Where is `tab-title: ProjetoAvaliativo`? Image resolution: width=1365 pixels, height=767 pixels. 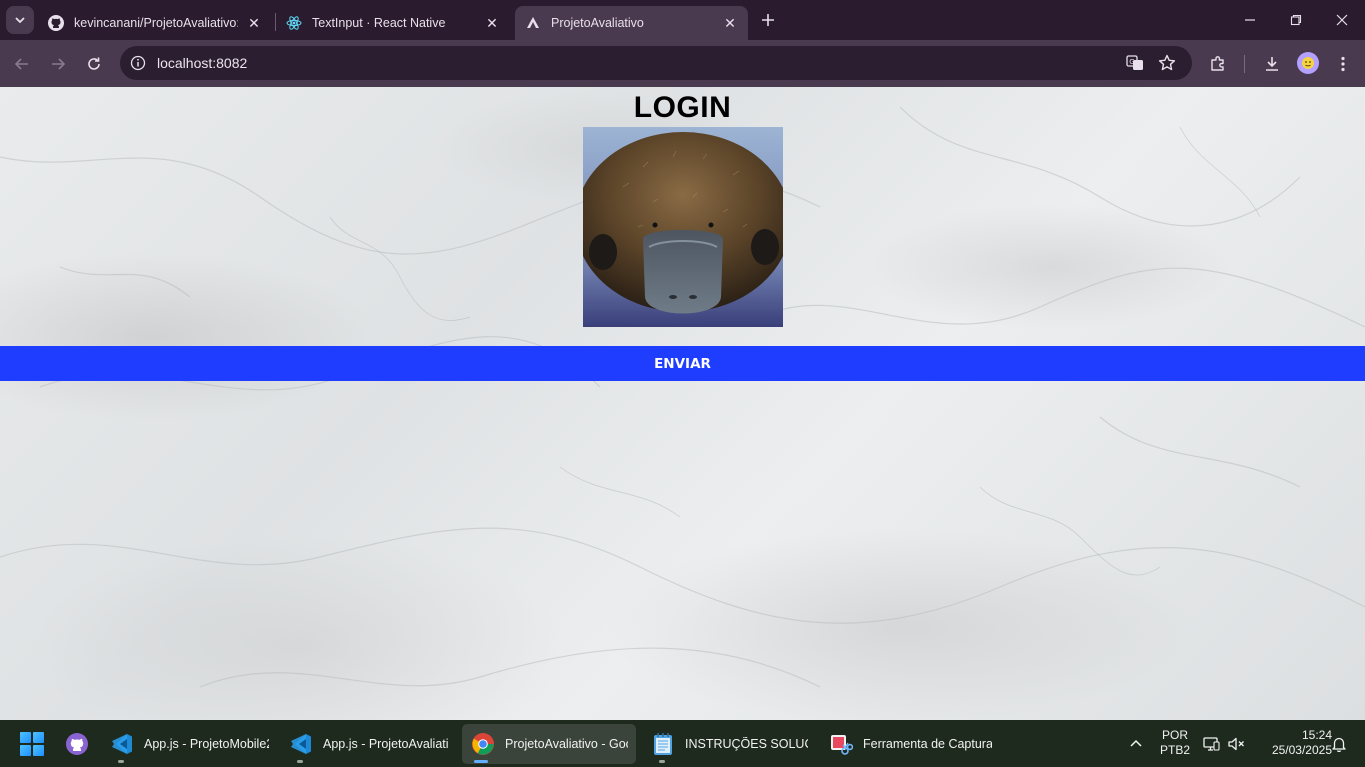 tab-title: ProjetoAvaliativo is located at coordinates (597, 23).